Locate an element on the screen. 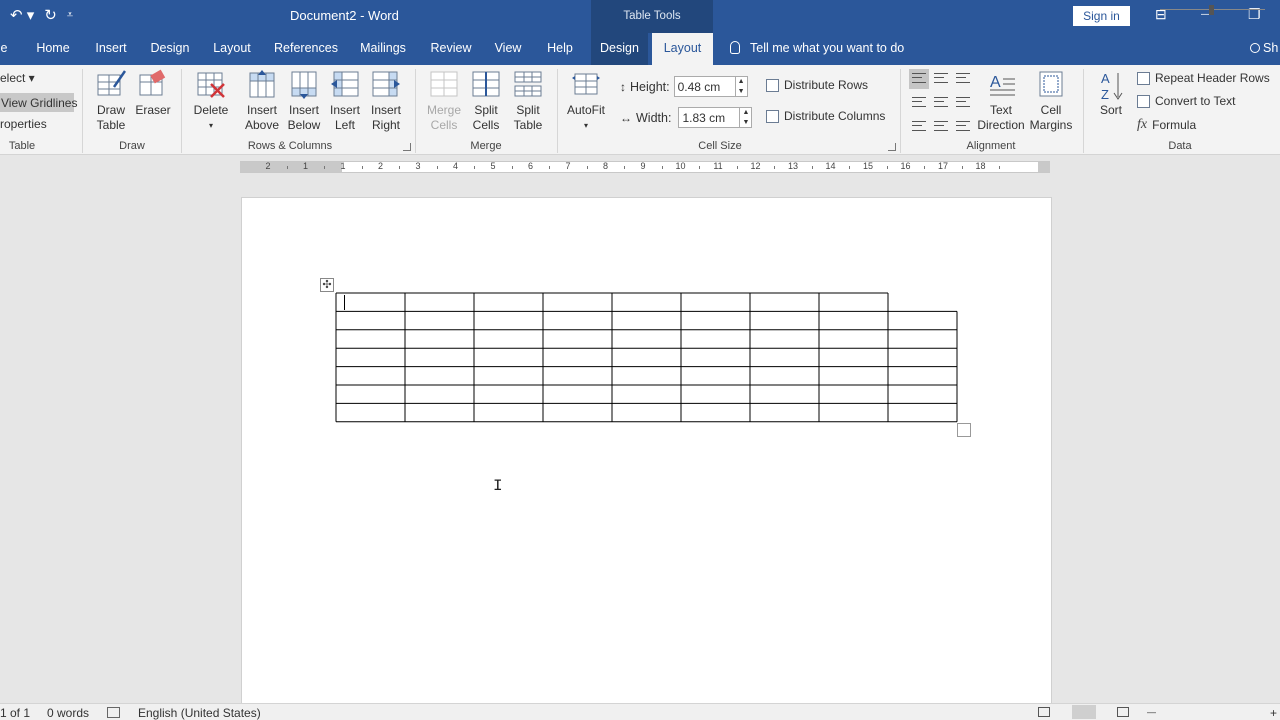 The width and height of the screenshot is (1280, 720). distribute-columns-button: Distribute Columns is located at coordinates (825, 116).